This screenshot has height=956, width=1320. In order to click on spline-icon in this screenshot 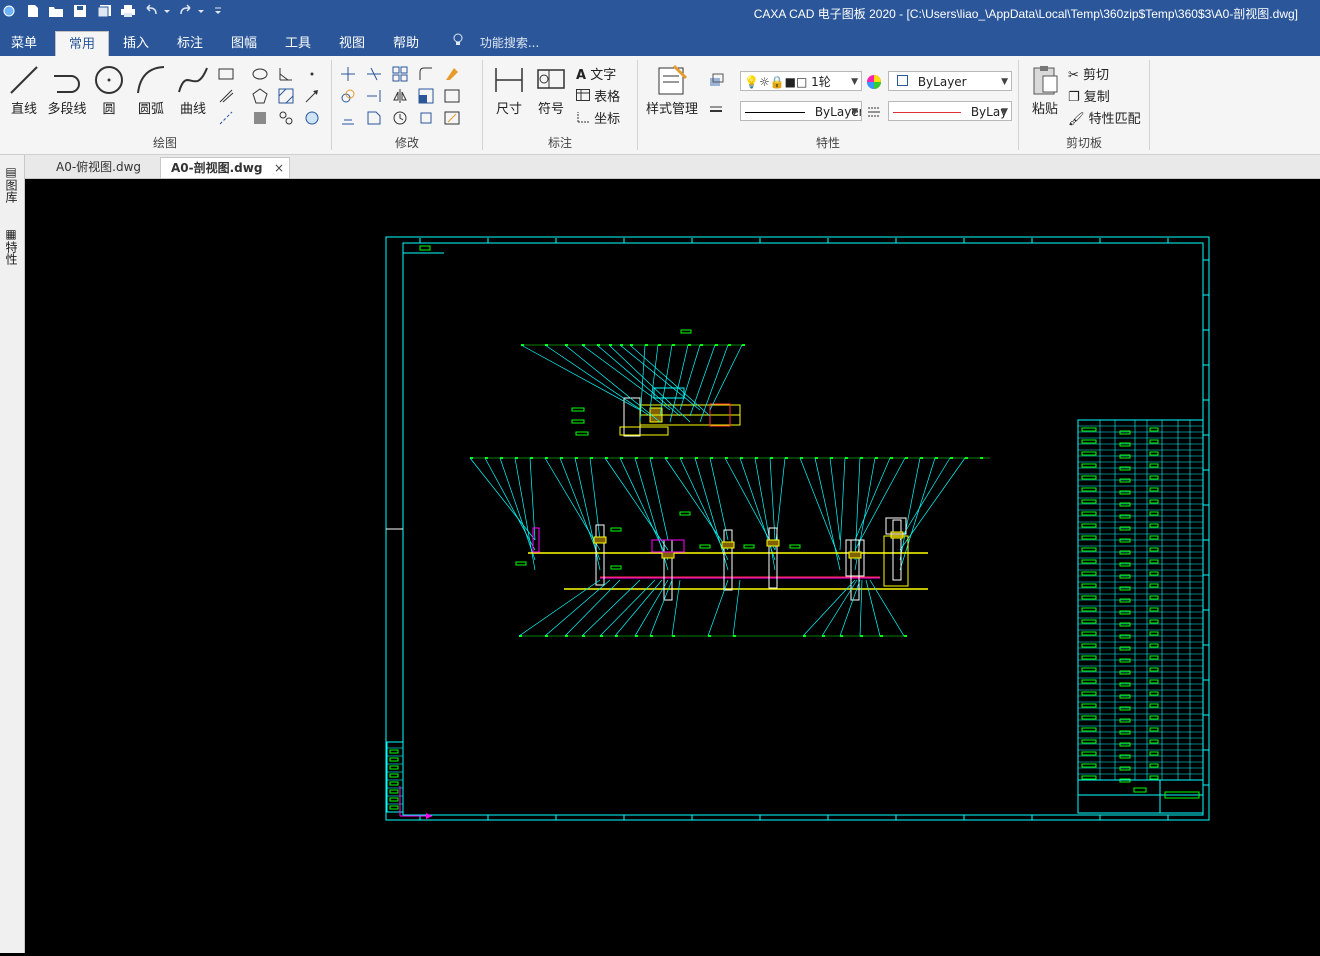, I will do `click(286, 118)`.